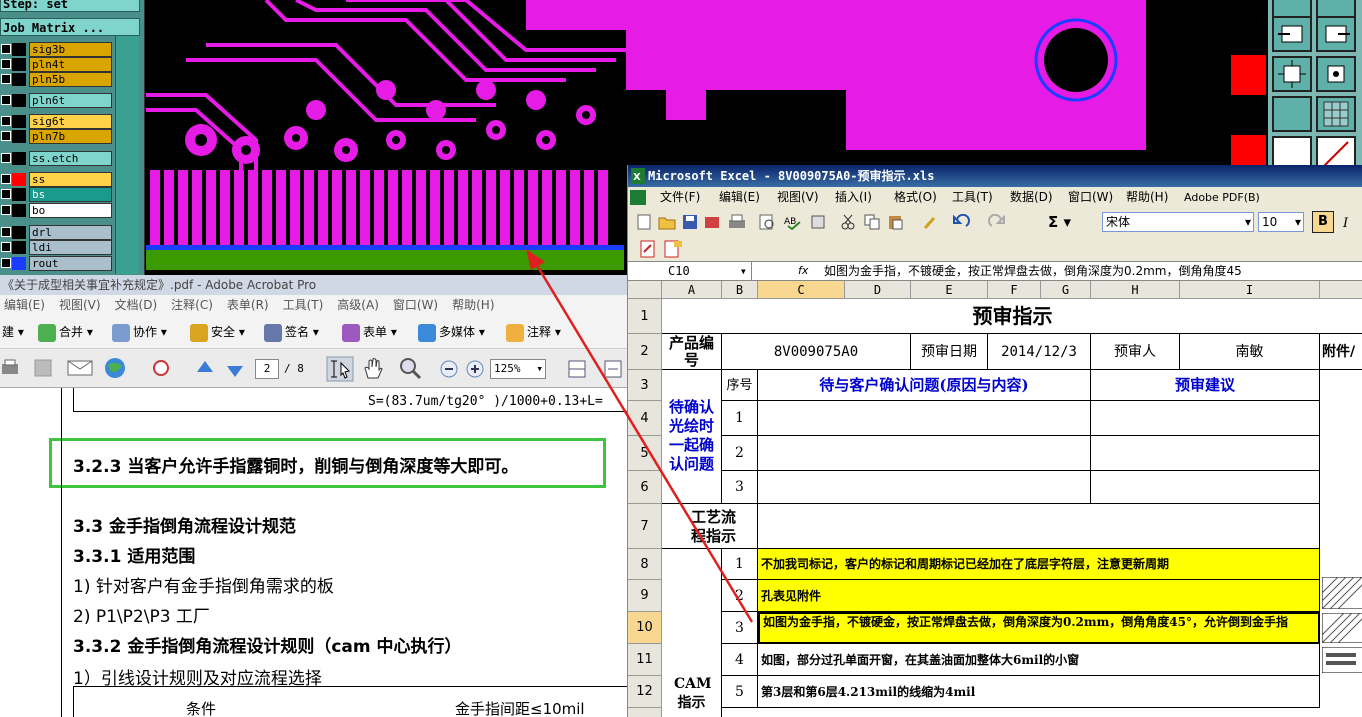 The image size is (1362, 717). What do you see at coordinates (1341, 352) in the screenshot?
I see `attachment-label: 附件/` at bounding box center [1341, 352].